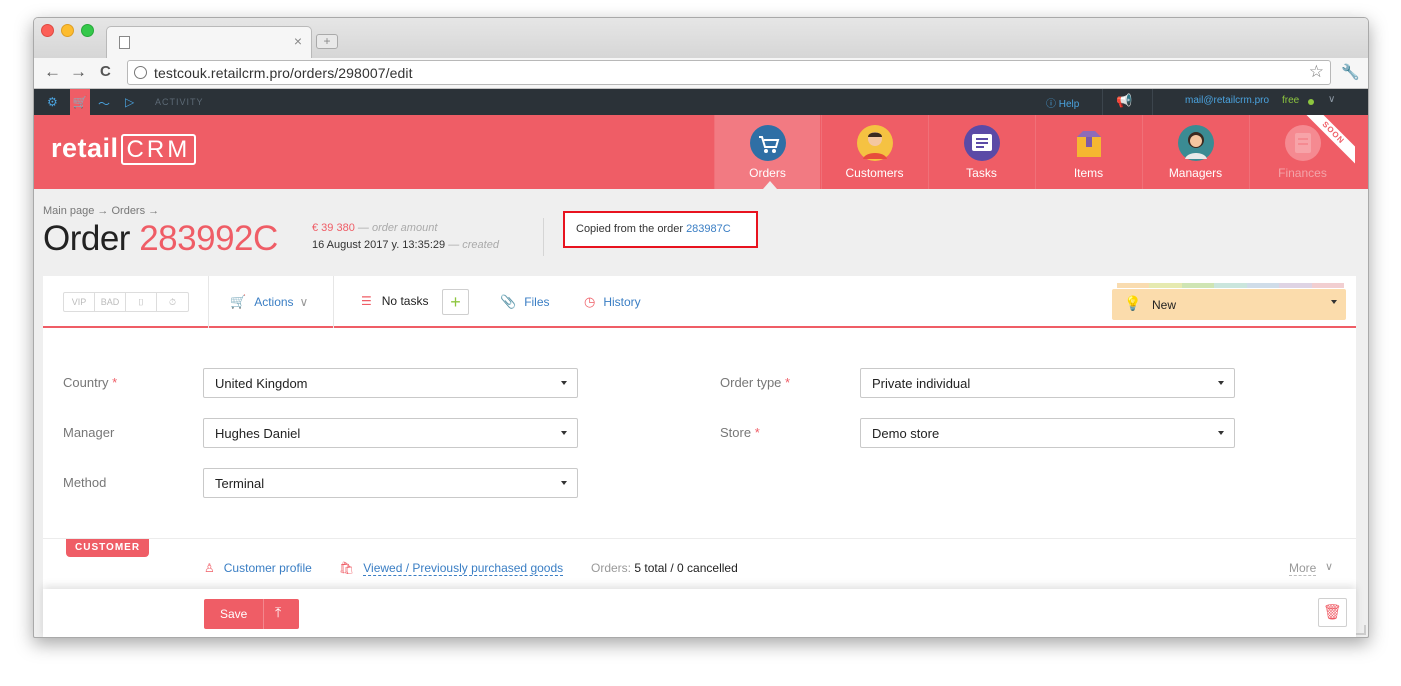 This screenshot has width=1401, height=686. I want to click on method-select: Terminal, so click(390, 483).